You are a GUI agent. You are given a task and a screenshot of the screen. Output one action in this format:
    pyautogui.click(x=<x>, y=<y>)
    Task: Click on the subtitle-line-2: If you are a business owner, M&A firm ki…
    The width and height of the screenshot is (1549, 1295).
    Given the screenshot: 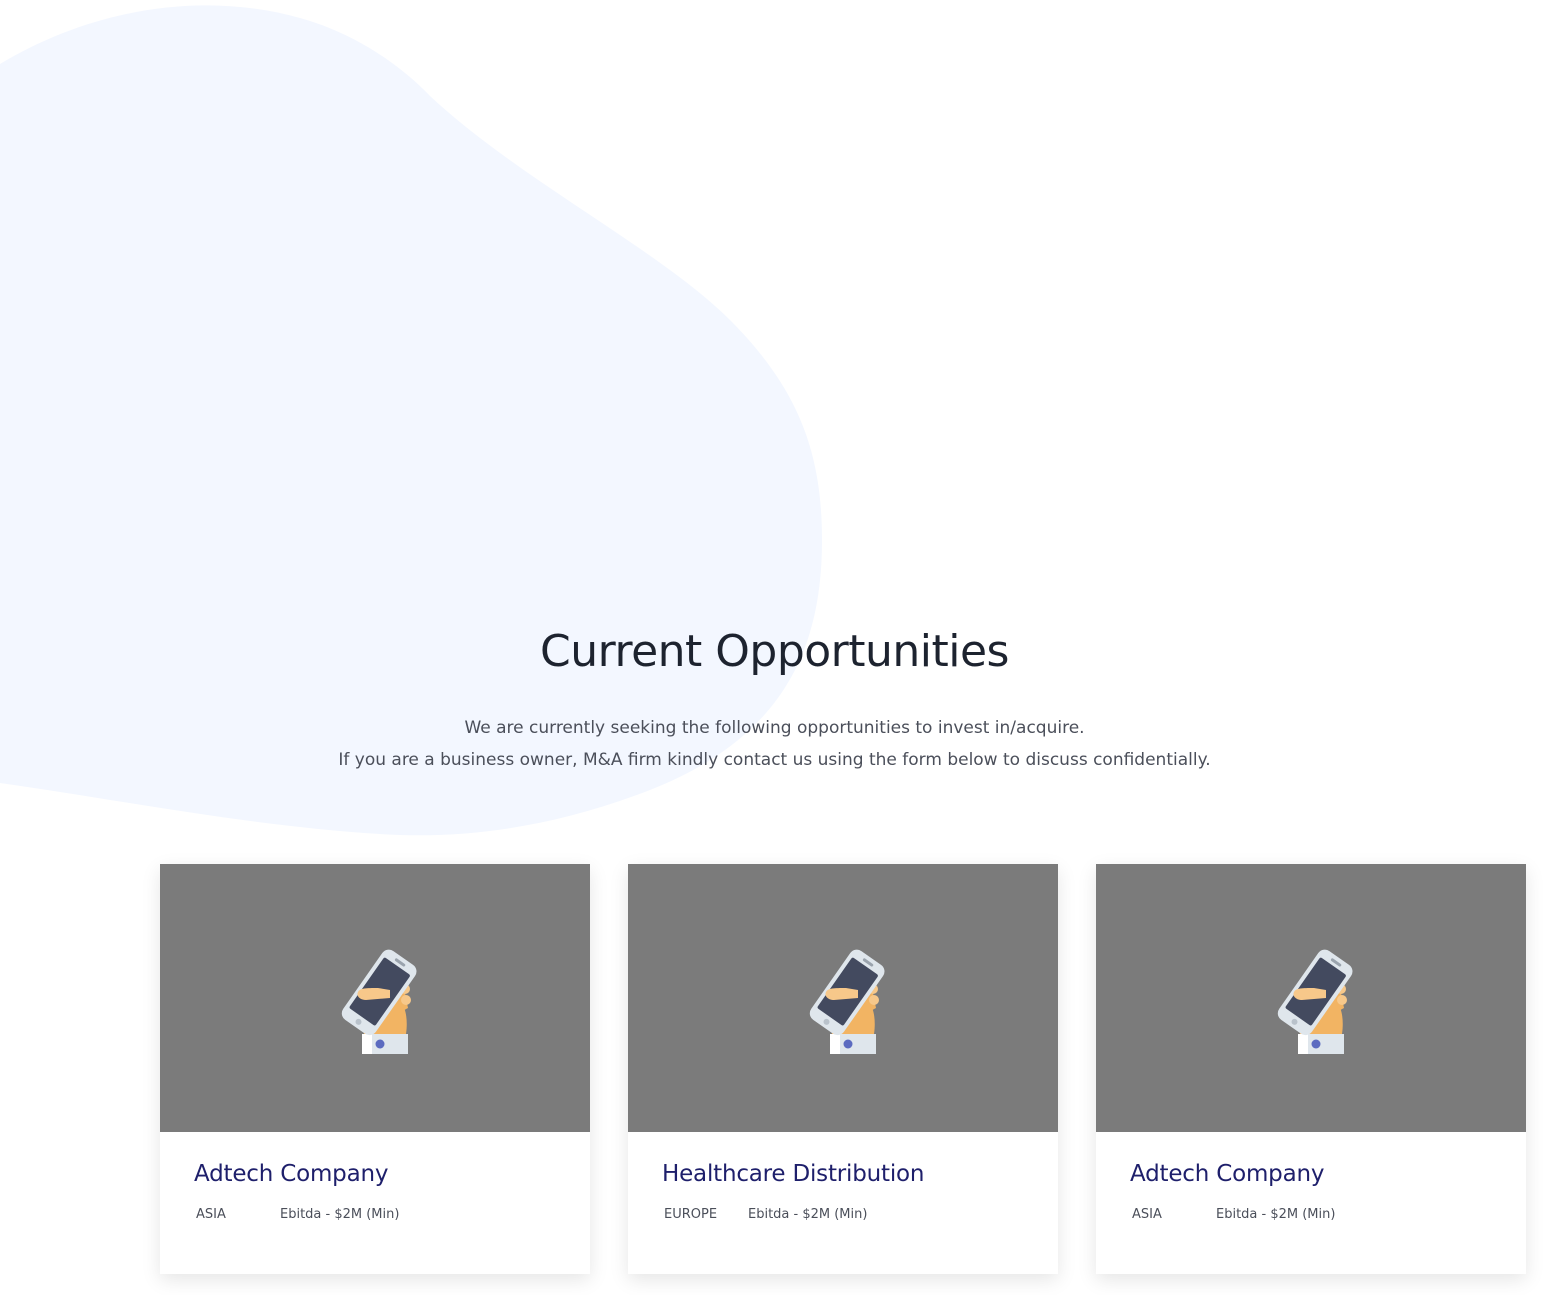 What is the action you would take?
    pyautogui.click(x=774, y=760)
    